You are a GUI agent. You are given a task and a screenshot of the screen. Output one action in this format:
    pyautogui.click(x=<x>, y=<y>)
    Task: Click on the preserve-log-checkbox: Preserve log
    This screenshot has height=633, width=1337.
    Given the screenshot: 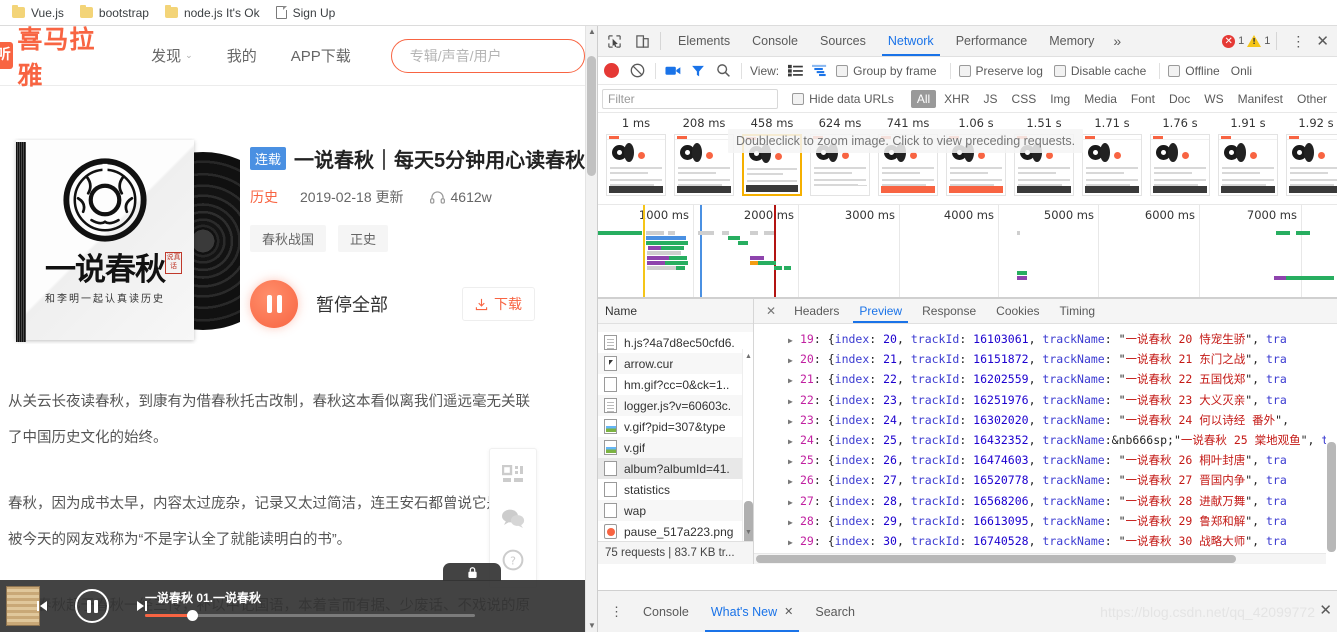 What is the action you would take?
    pyautogui.click(x=1004, y=71)
    